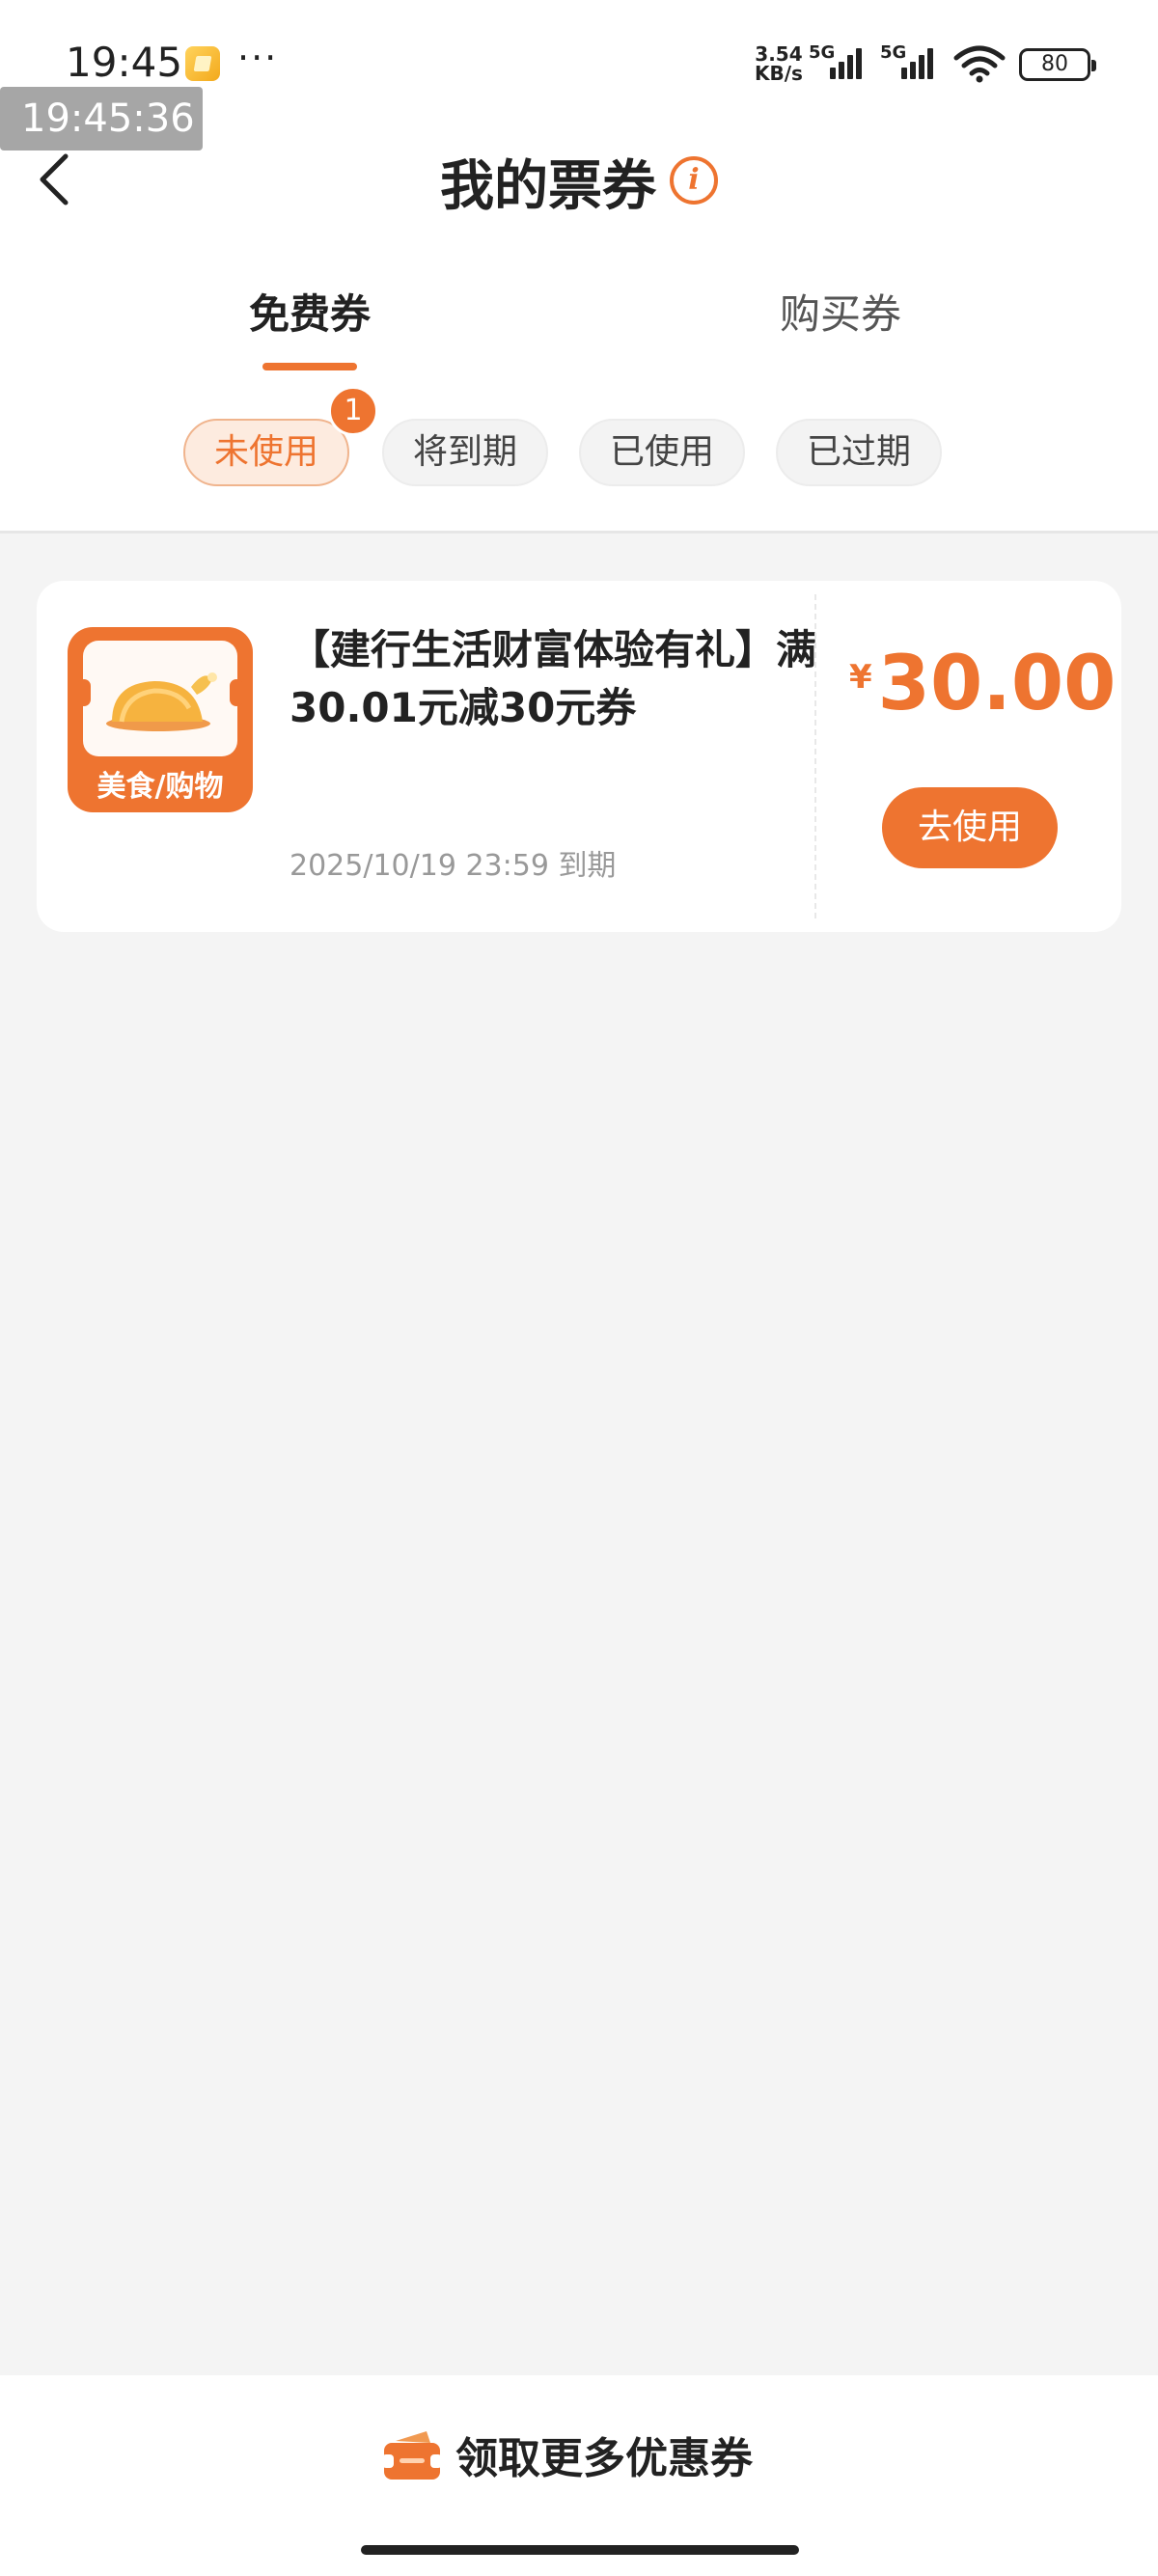 The width and height of the screenshot is (1158, 2576). Describe the element at coordinates (860, 677) in the screenshot. I see `currency-symbol: ¥` at that location.